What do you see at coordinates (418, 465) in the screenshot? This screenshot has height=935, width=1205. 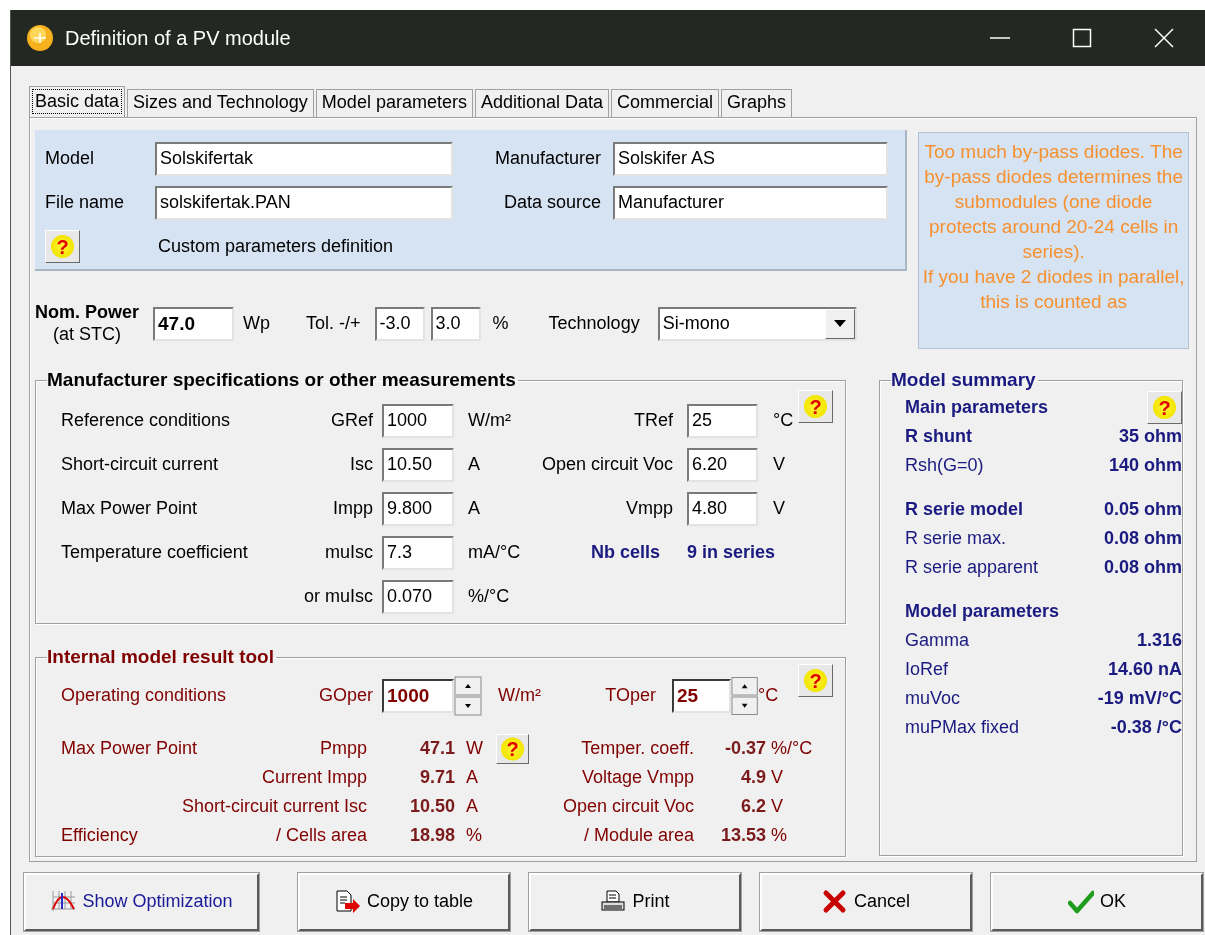 I see `value-field: 10.50` at bounding box center [418, 465].